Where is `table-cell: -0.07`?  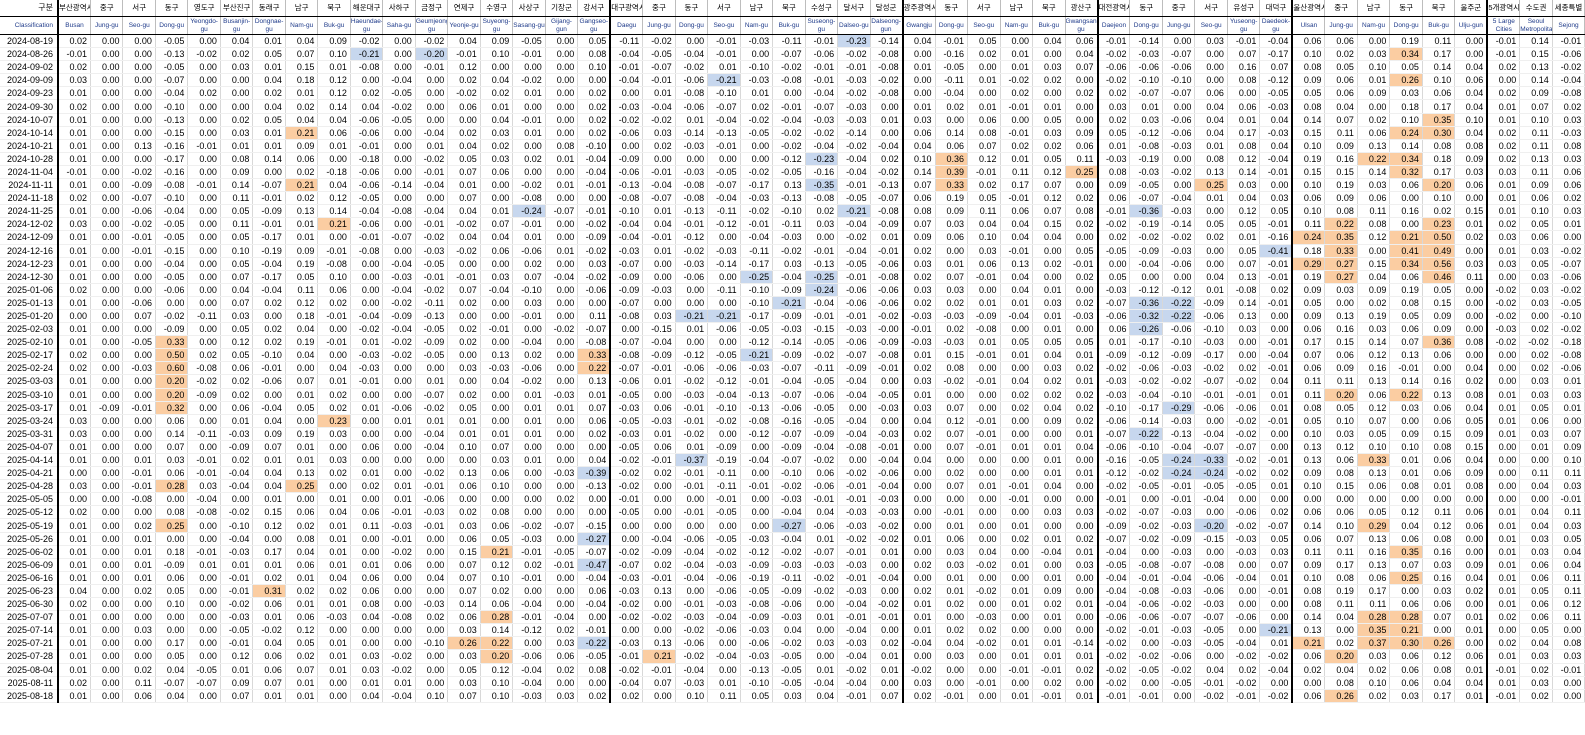
table-cell: -0.07 is located at coordinates (1568, 264).